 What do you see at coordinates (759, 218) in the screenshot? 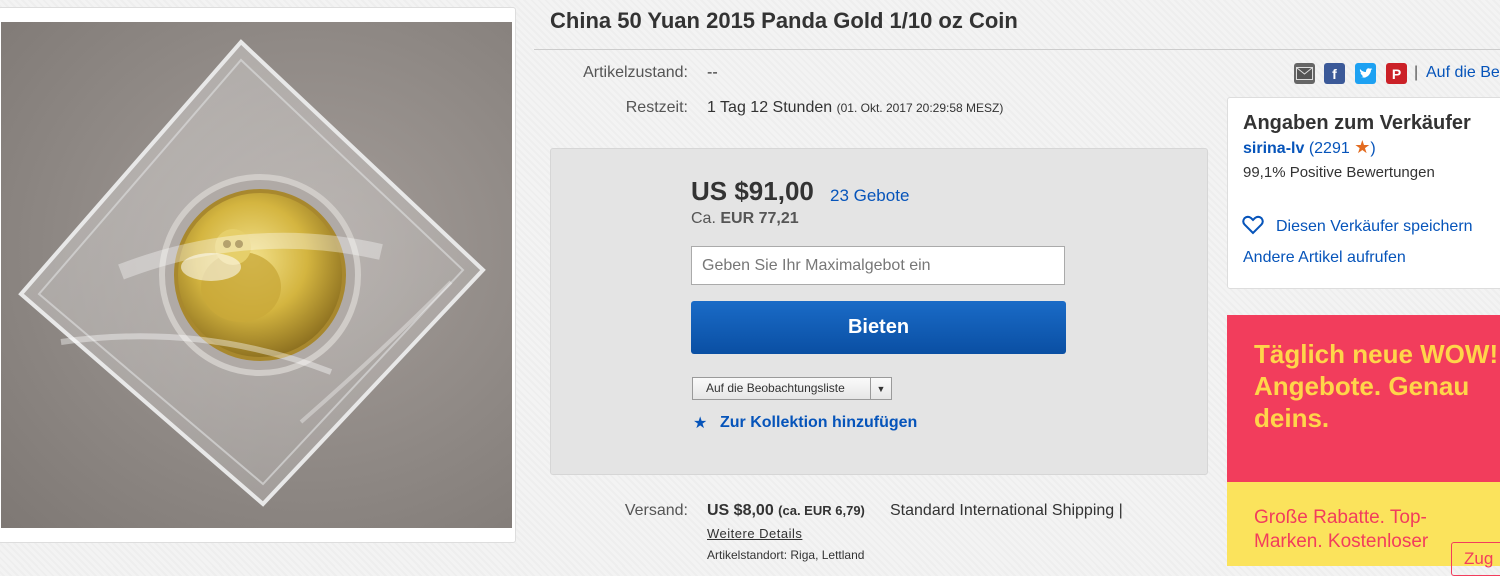
I see `converted-value: EUR 77,21` at bounding box center [759, 218].